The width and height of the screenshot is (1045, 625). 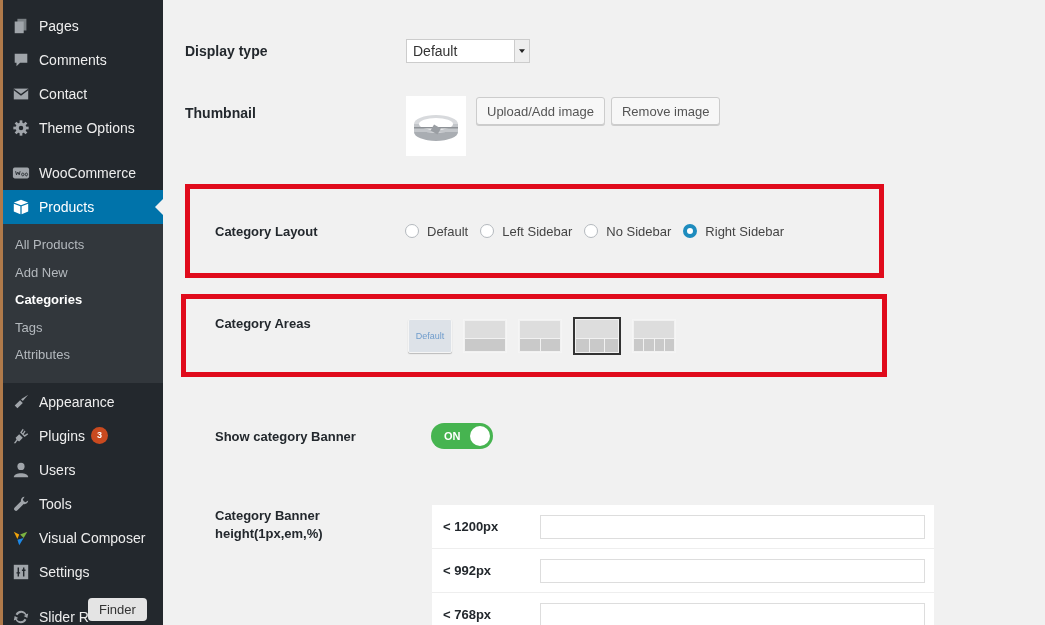 I want to click on gear-icon, so click(x=21, y=128).